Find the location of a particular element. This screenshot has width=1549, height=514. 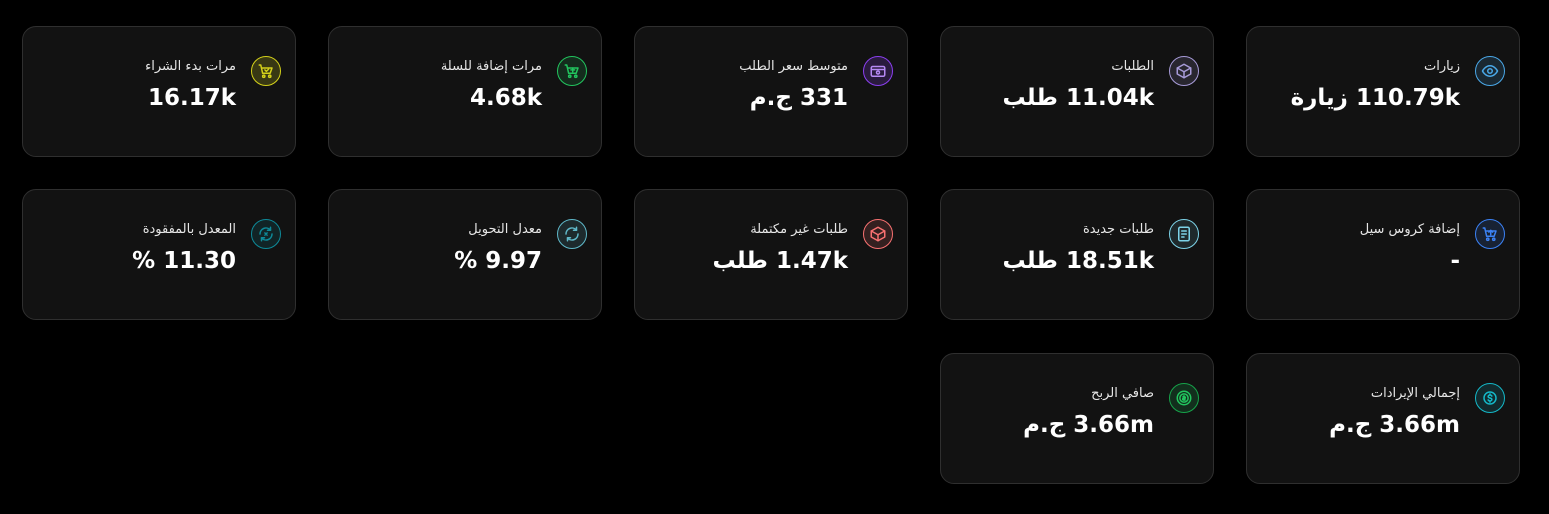

stat-value: 110.79k زيارة is located at coordinates (1375, 98).